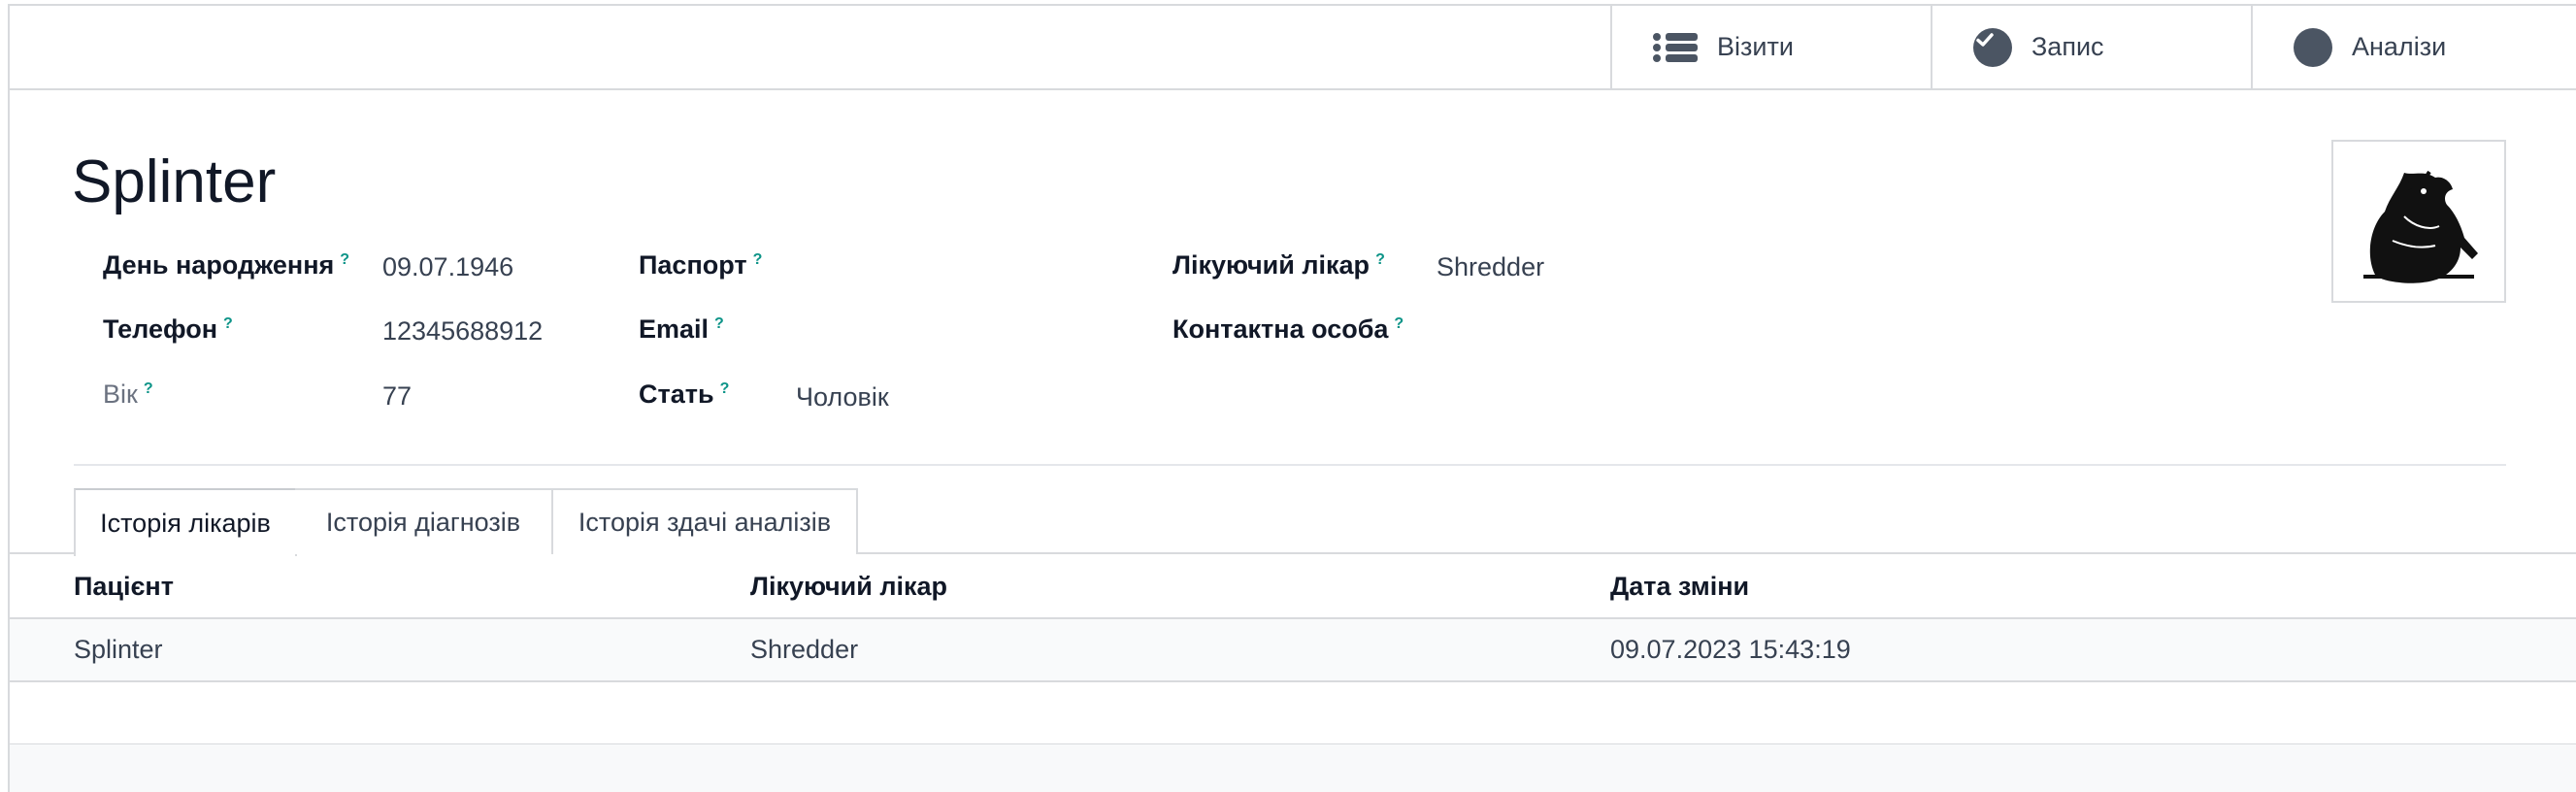 Image resolution: width=2576 pixels, height=792 pixels. I want to click on passport-help-icon: ?, so click(758, 259).